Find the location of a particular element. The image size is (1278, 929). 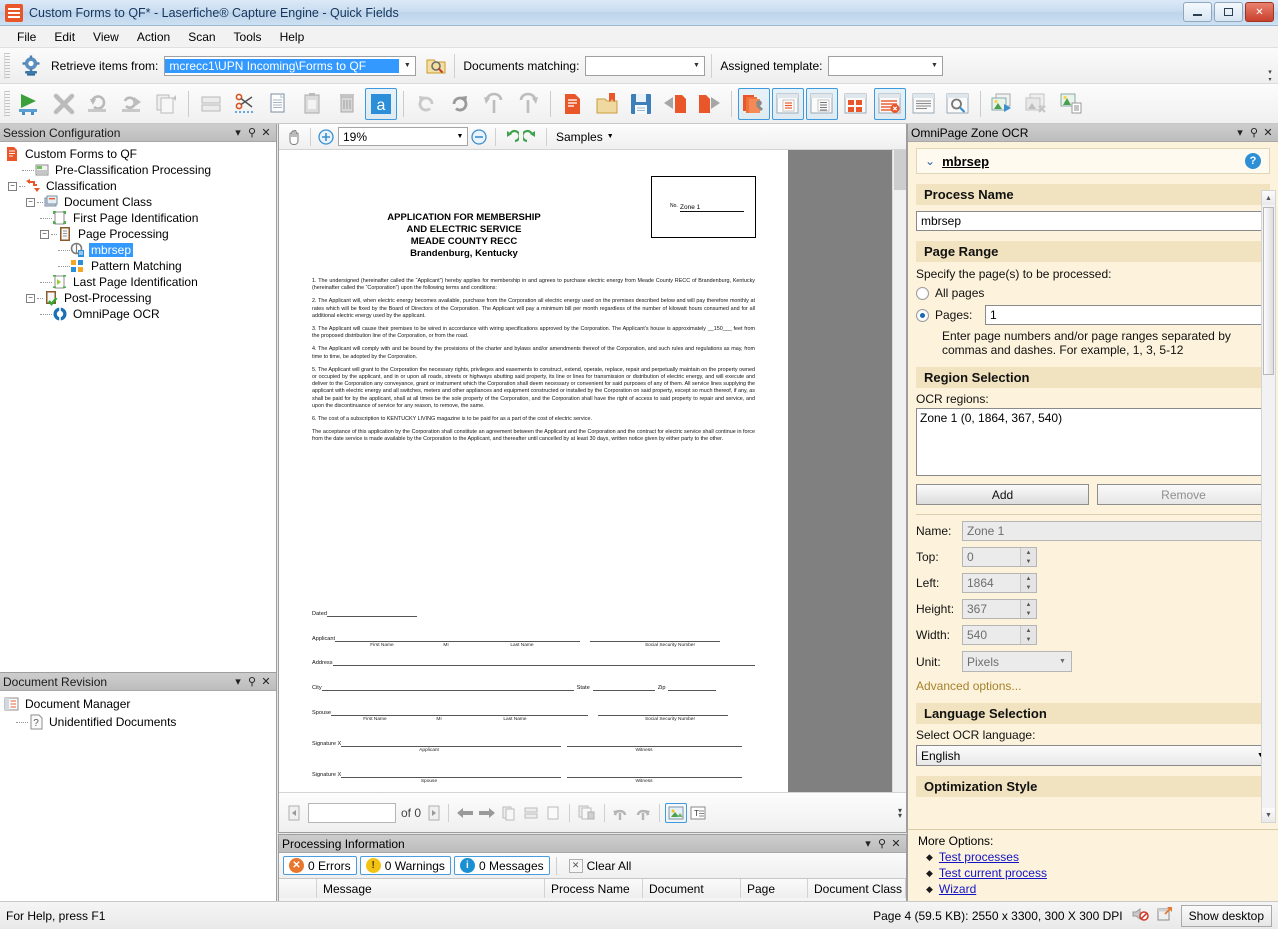

folder-properties-button is located at coordinates (607, 104).